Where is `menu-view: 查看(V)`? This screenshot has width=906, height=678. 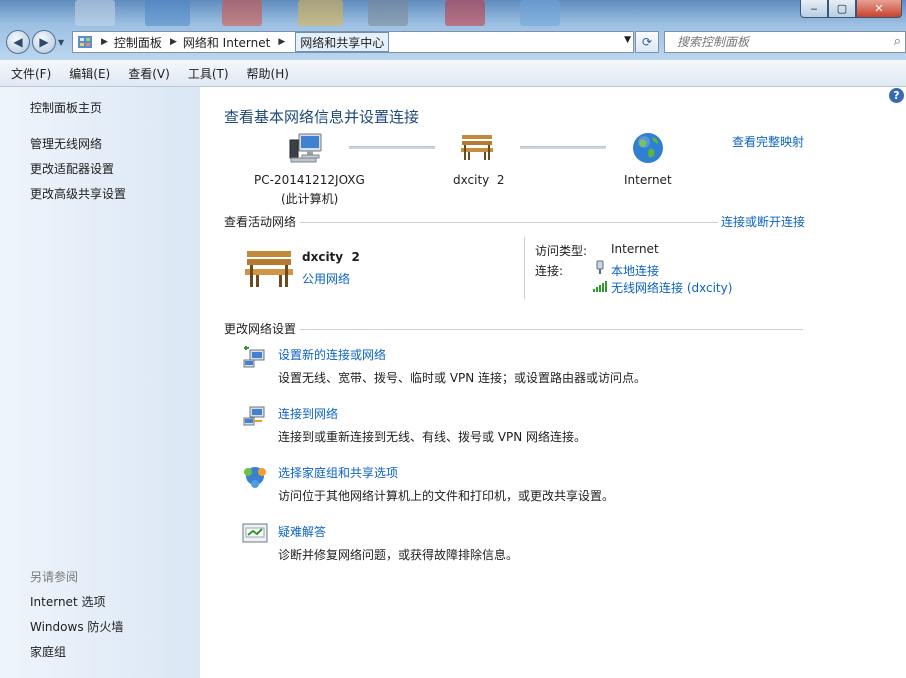 menu-view: 查看(V) is located at coordinates (147, 73).